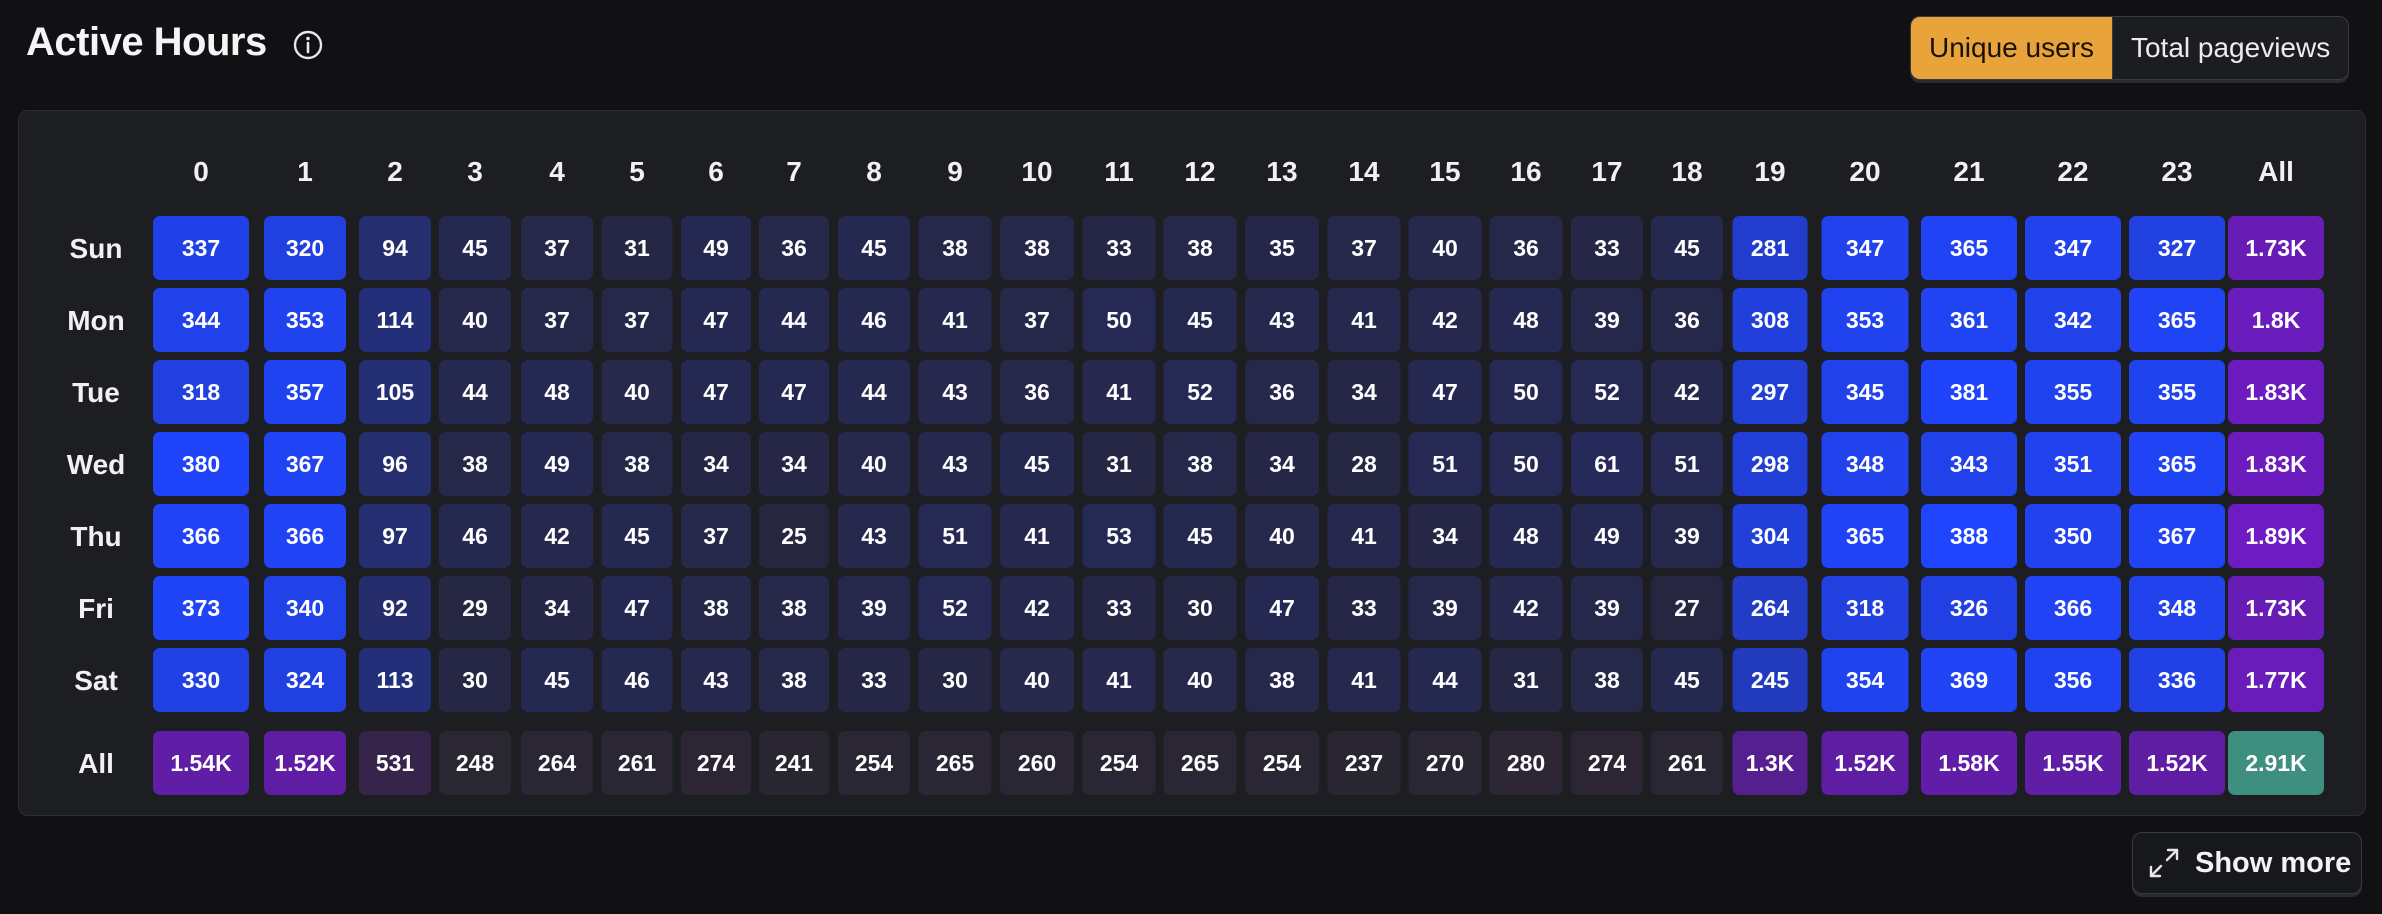 The height and width of the screenshot is (914, 2382). Describe the element at coordinates (395, 608) in the screenshot. I see `heatmap-cell-label: 92` at that location.